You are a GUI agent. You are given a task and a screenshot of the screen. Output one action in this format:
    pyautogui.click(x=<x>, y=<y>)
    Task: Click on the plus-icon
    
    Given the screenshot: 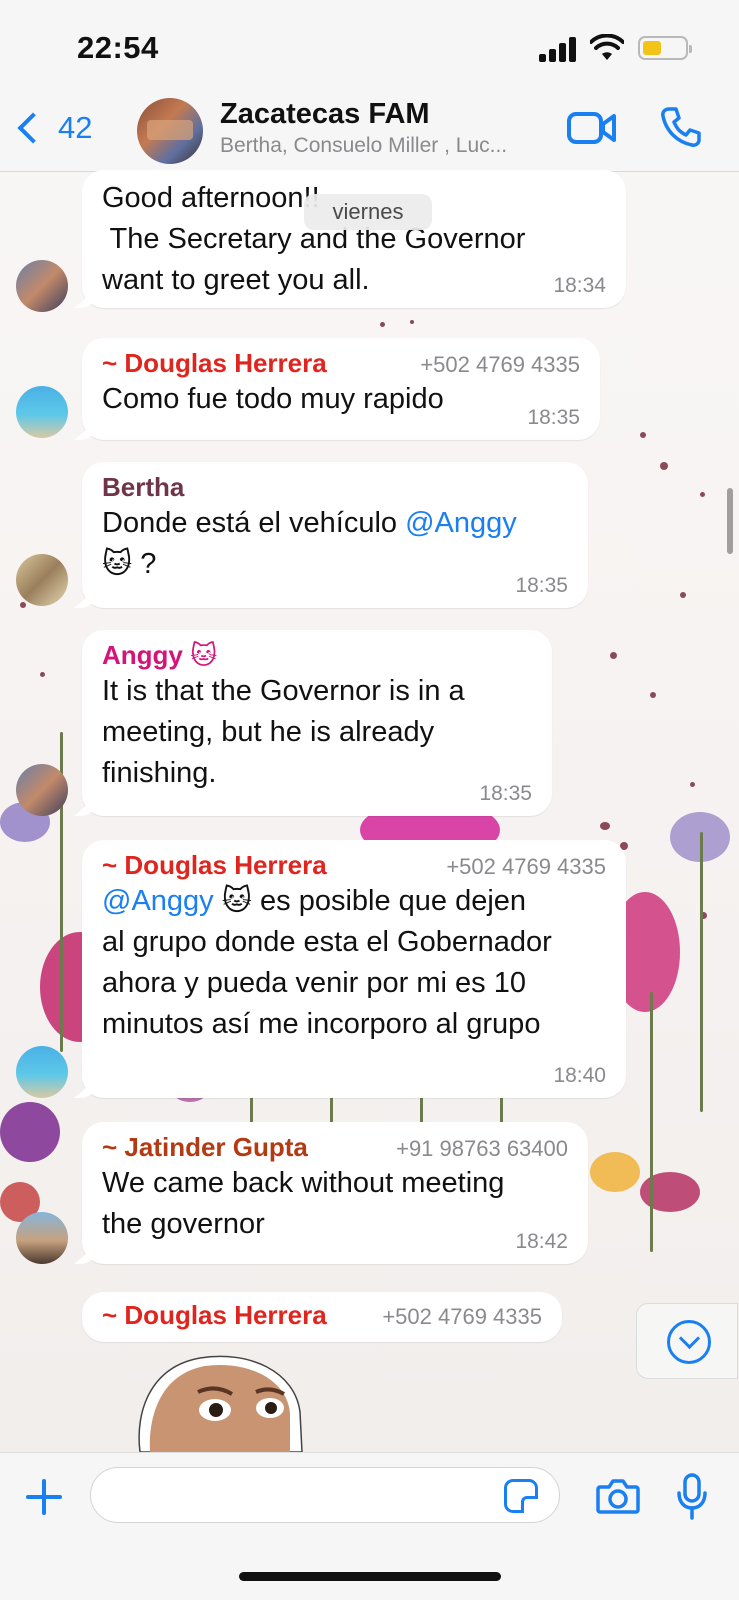 What is the action you would take?
    pyautogui.click(x=44, y=1497)
    